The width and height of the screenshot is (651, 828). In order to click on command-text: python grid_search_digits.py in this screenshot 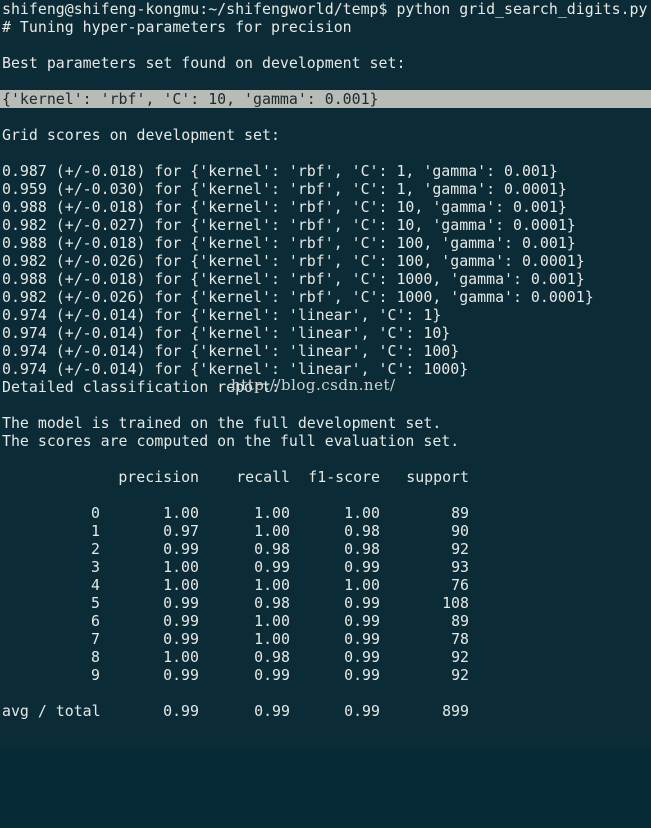, I will do `click(522, 9)`.